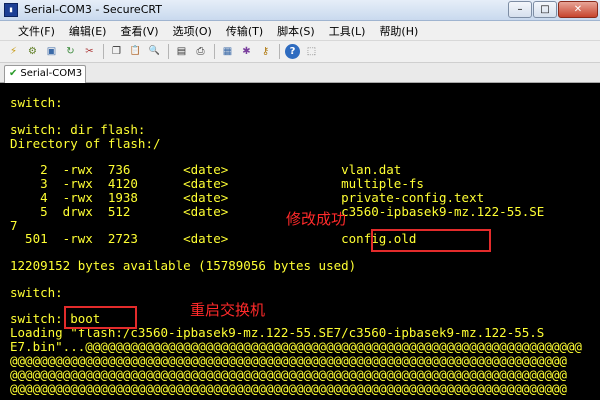  Describe the element at coordinates (316, 219) in the screenshot. I see `annotation-modify-success: 修改成功` at that location.